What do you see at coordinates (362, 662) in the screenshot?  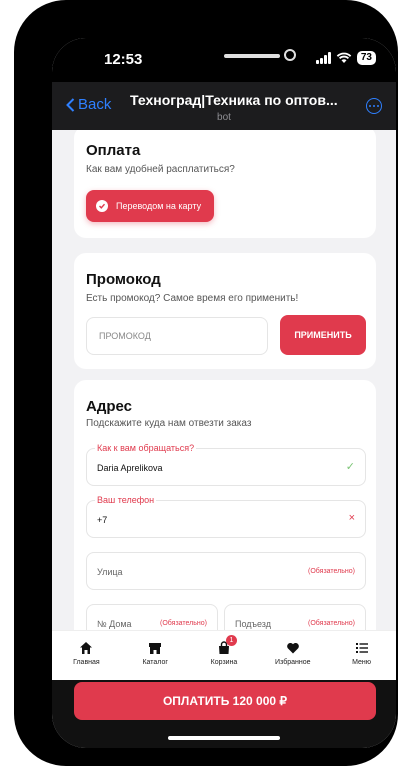 I see `tab-label: Меню` at bounding box center [362, 662].